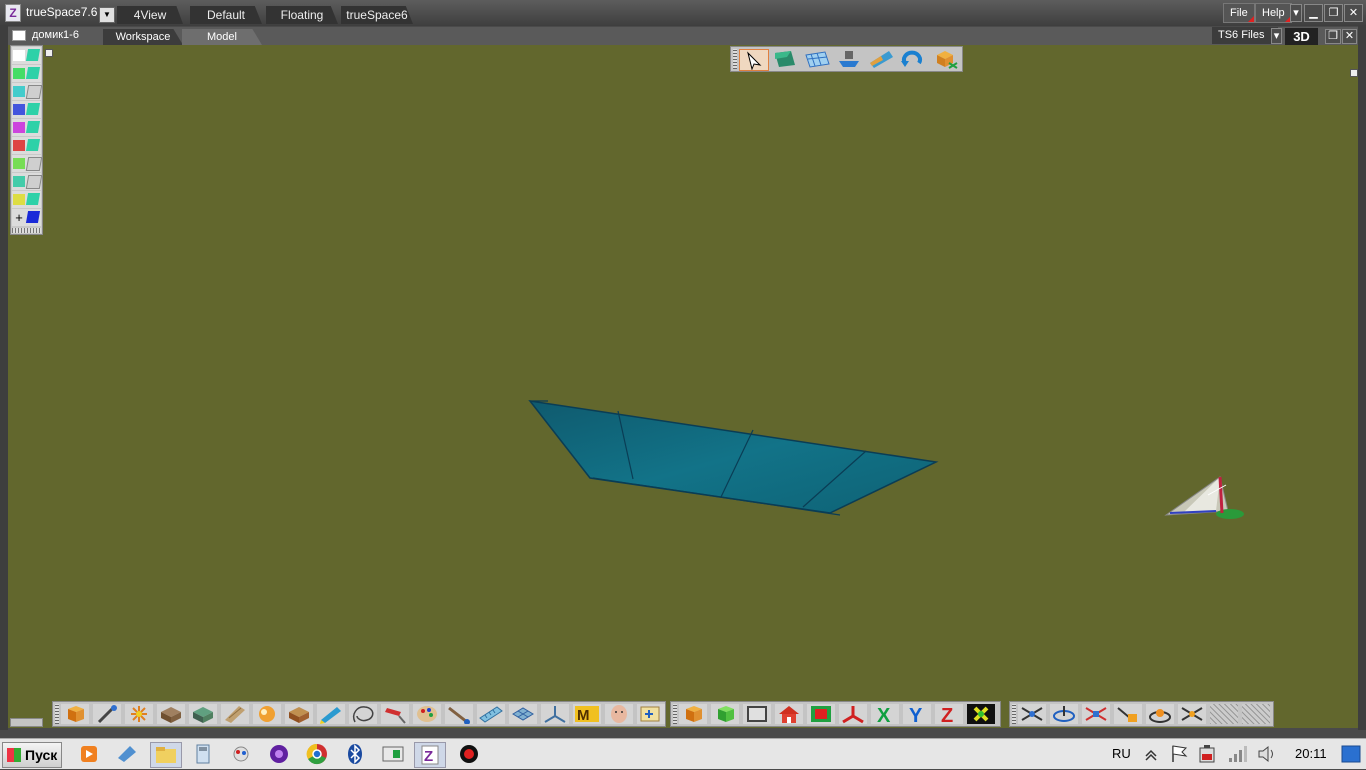 This screenshot has height=770, width=1366. What do you see at coordinates (127, 754) in the screenshot?
I see `eraser-icon` at bounding box center [127, 754].